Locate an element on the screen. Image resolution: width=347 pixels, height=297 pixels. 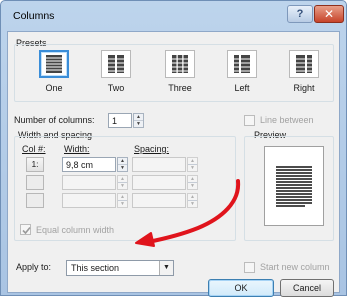
help-icon: ? is located at coordinates (300, 14).